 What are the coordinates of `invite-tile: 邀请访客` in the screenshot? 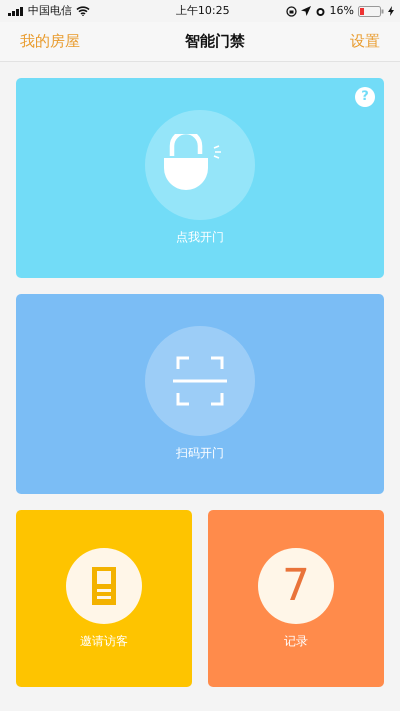 It's located at (104, 598).